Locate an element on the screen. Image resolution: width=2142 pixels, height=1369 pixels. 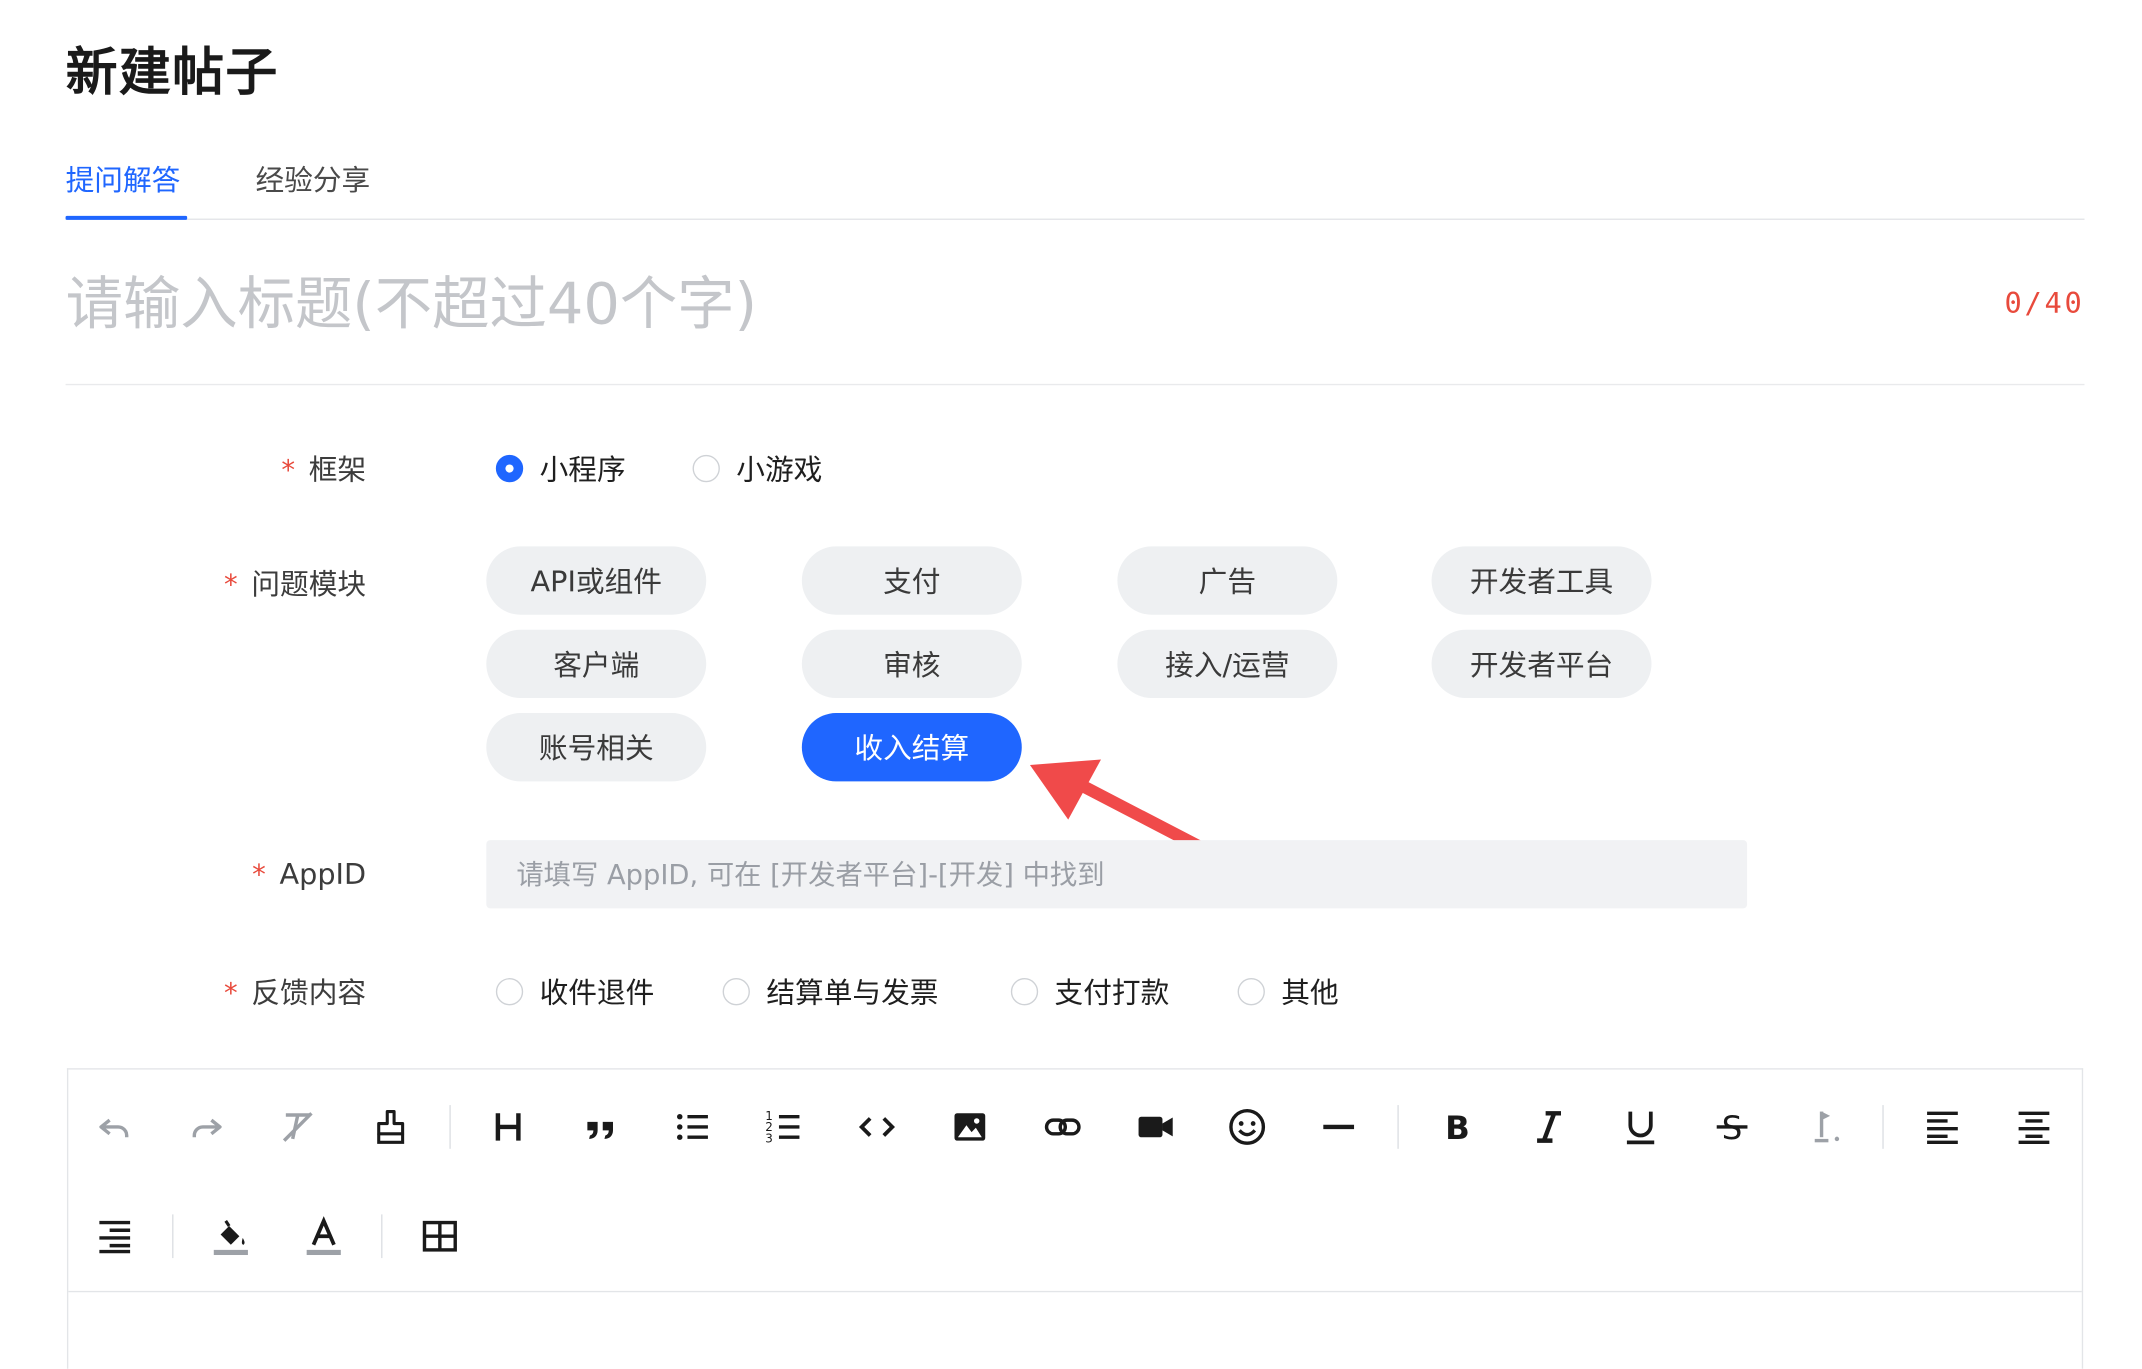
radio-other: 其他 is located at coordinates (1288, 991).